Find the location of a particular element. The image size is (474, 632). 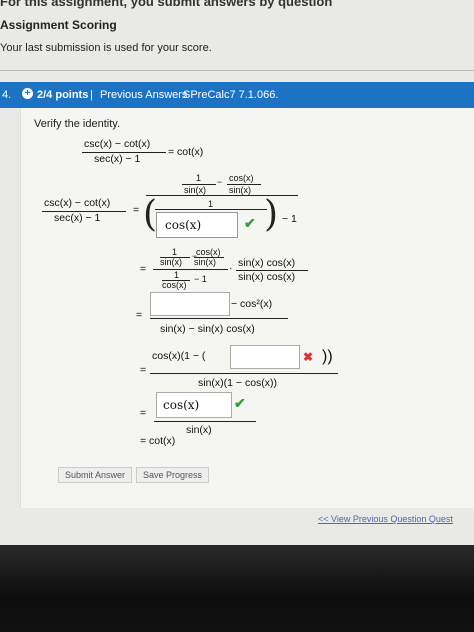

step4-equals: = is located at coordinates (143, 370).